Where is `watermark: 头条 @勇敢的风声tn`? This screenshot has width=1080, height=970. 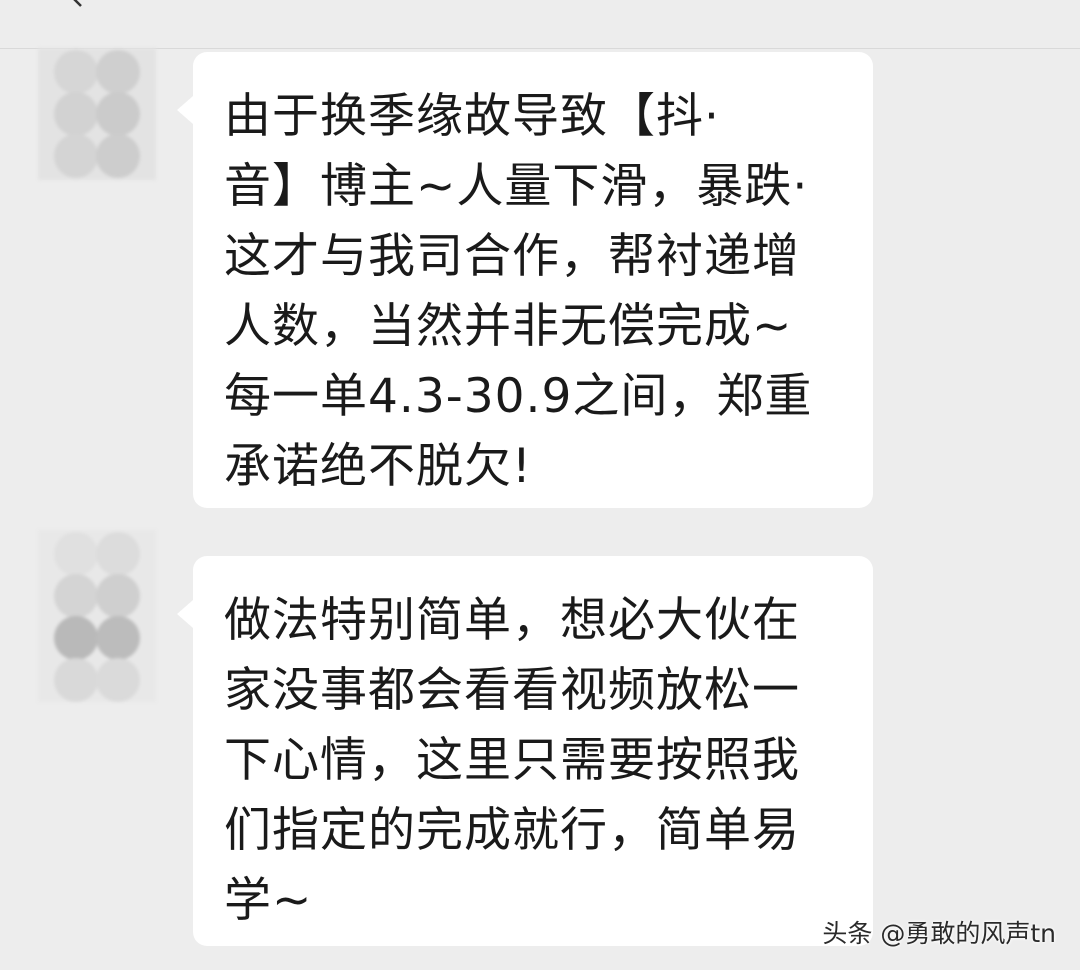 watermark: 头条 @勇敢的风声tn is located at coordinates (939, 933).